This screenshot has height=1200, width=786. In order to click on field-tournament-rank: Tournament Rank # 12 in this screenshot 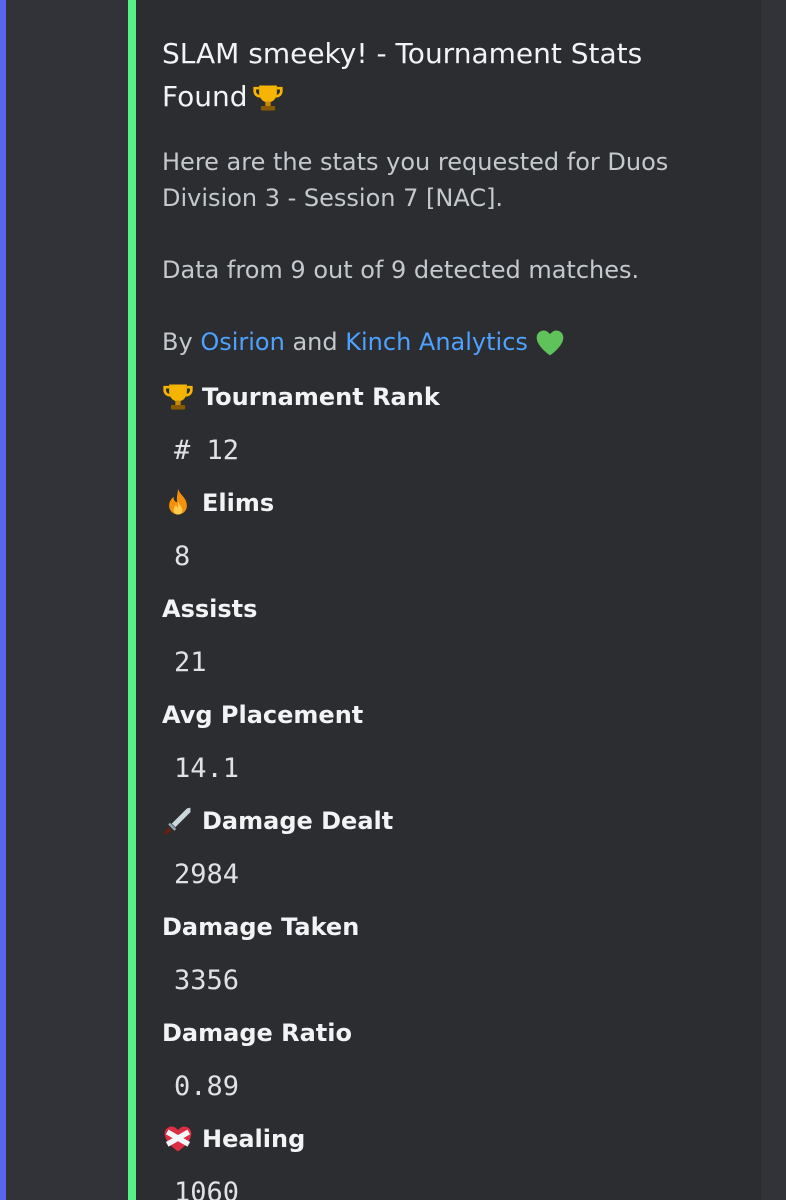, I will do `click(447, 424)`.